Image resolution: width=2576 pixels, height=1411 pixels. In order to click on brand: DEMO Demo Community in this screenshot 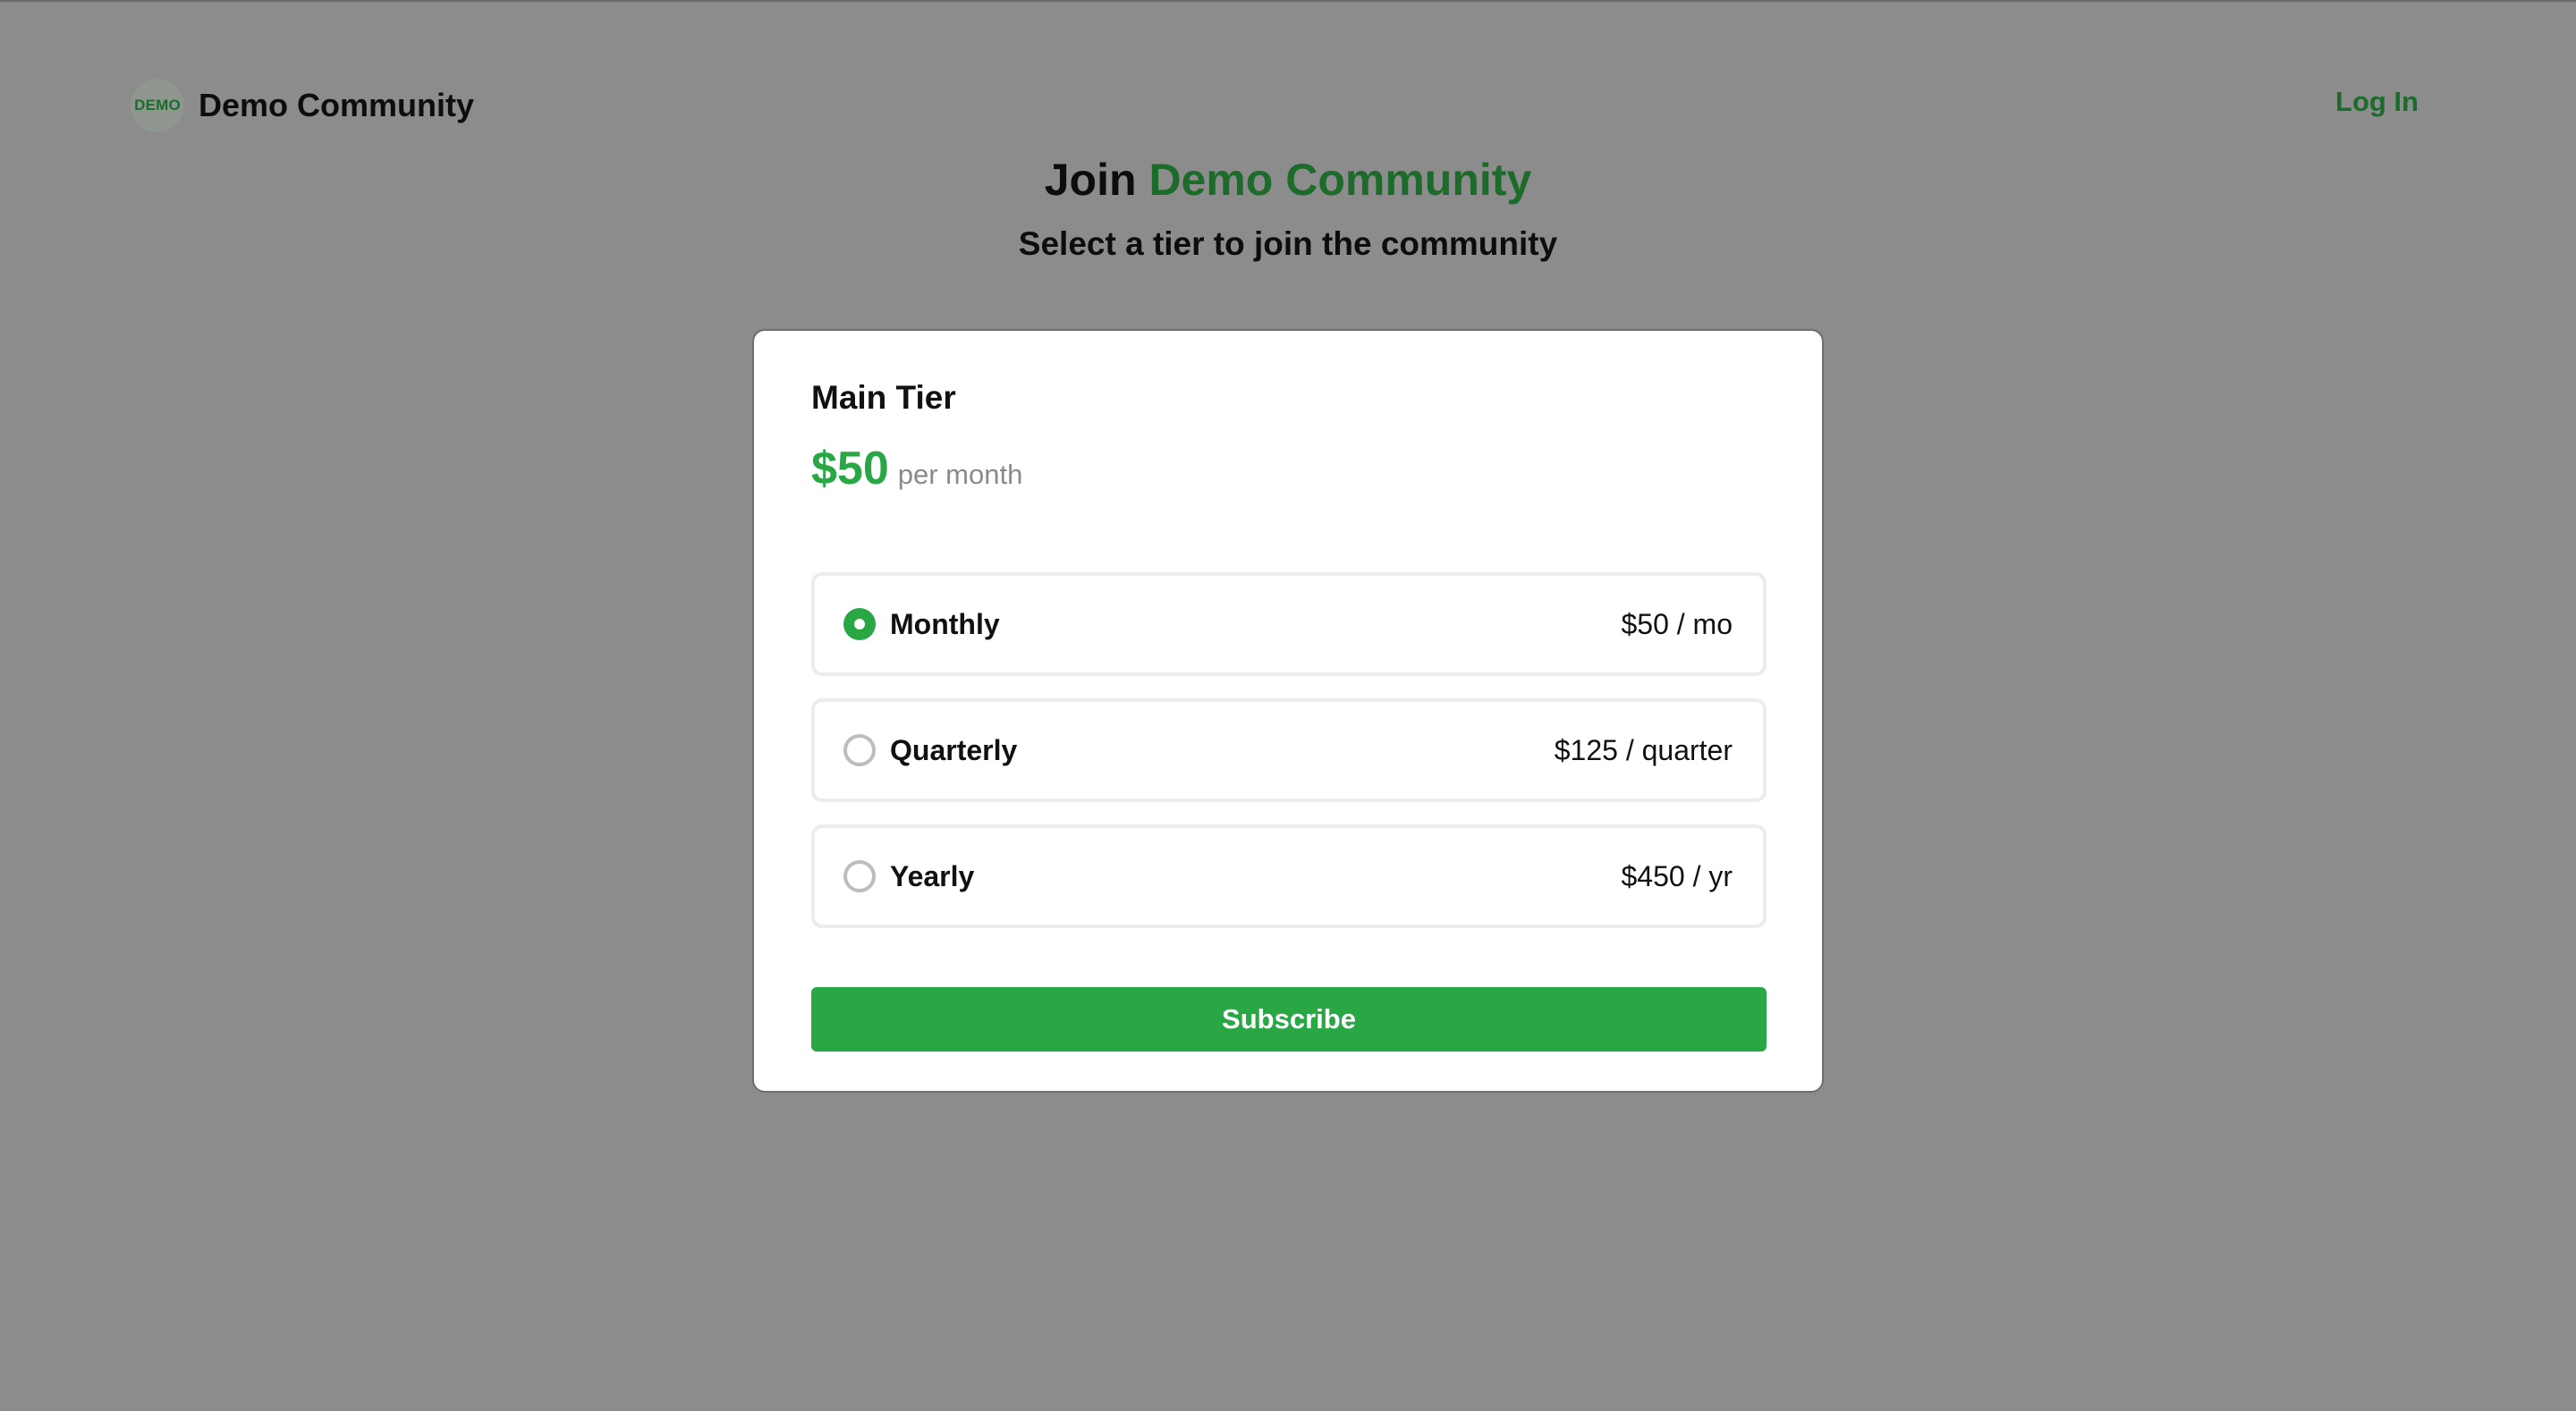, I will do `click(302, 106)`.